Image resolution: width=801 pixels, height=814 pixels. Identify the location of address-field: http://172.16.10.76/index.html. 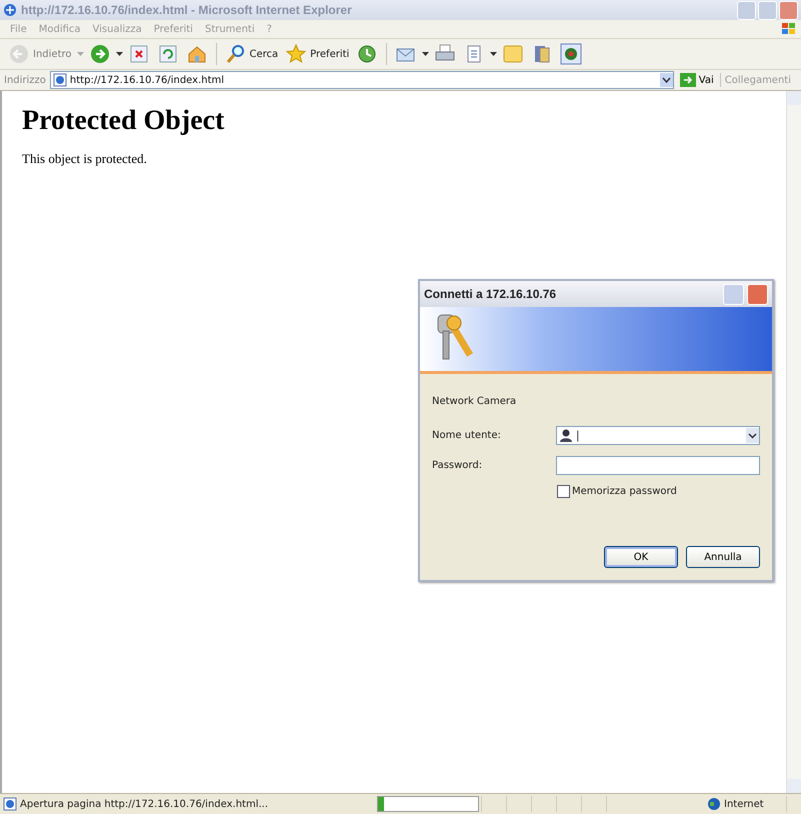
(362, 80).